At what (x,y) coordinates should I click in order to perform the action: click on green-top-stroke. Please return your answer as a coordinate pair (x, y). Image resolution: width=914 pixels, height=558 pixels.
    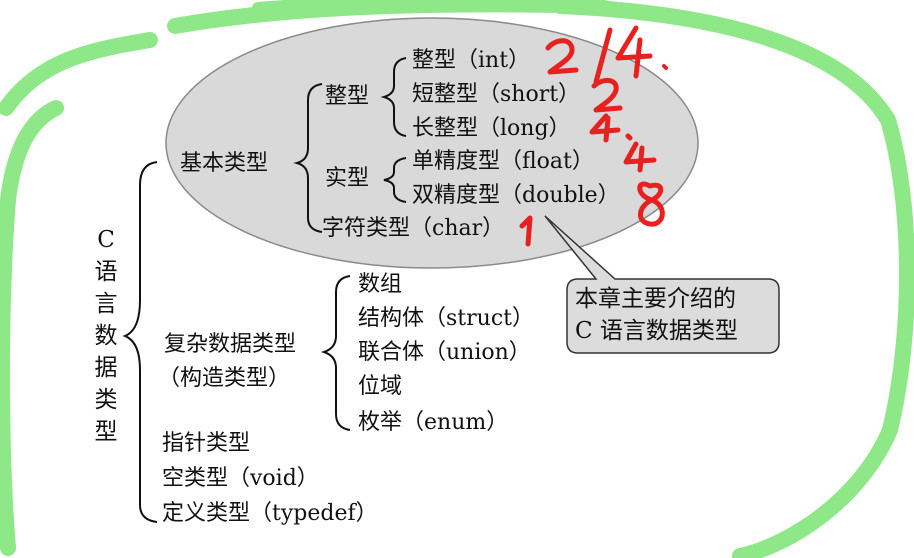
    Looking at the image, I should click on (369, 7).